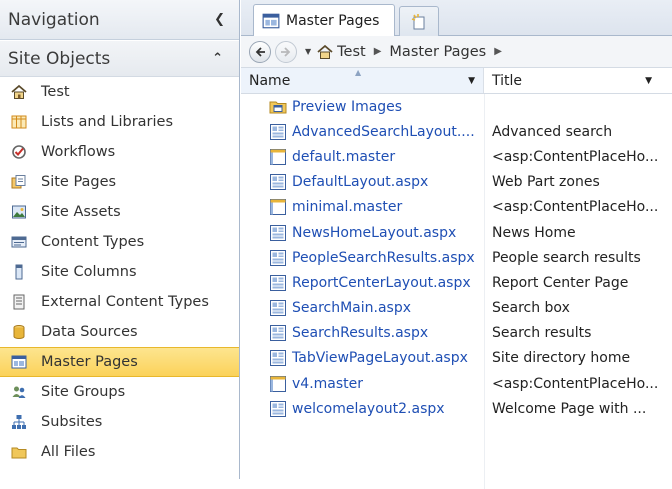  I want to click on folder-row: Preview Images, so click(456, 106).